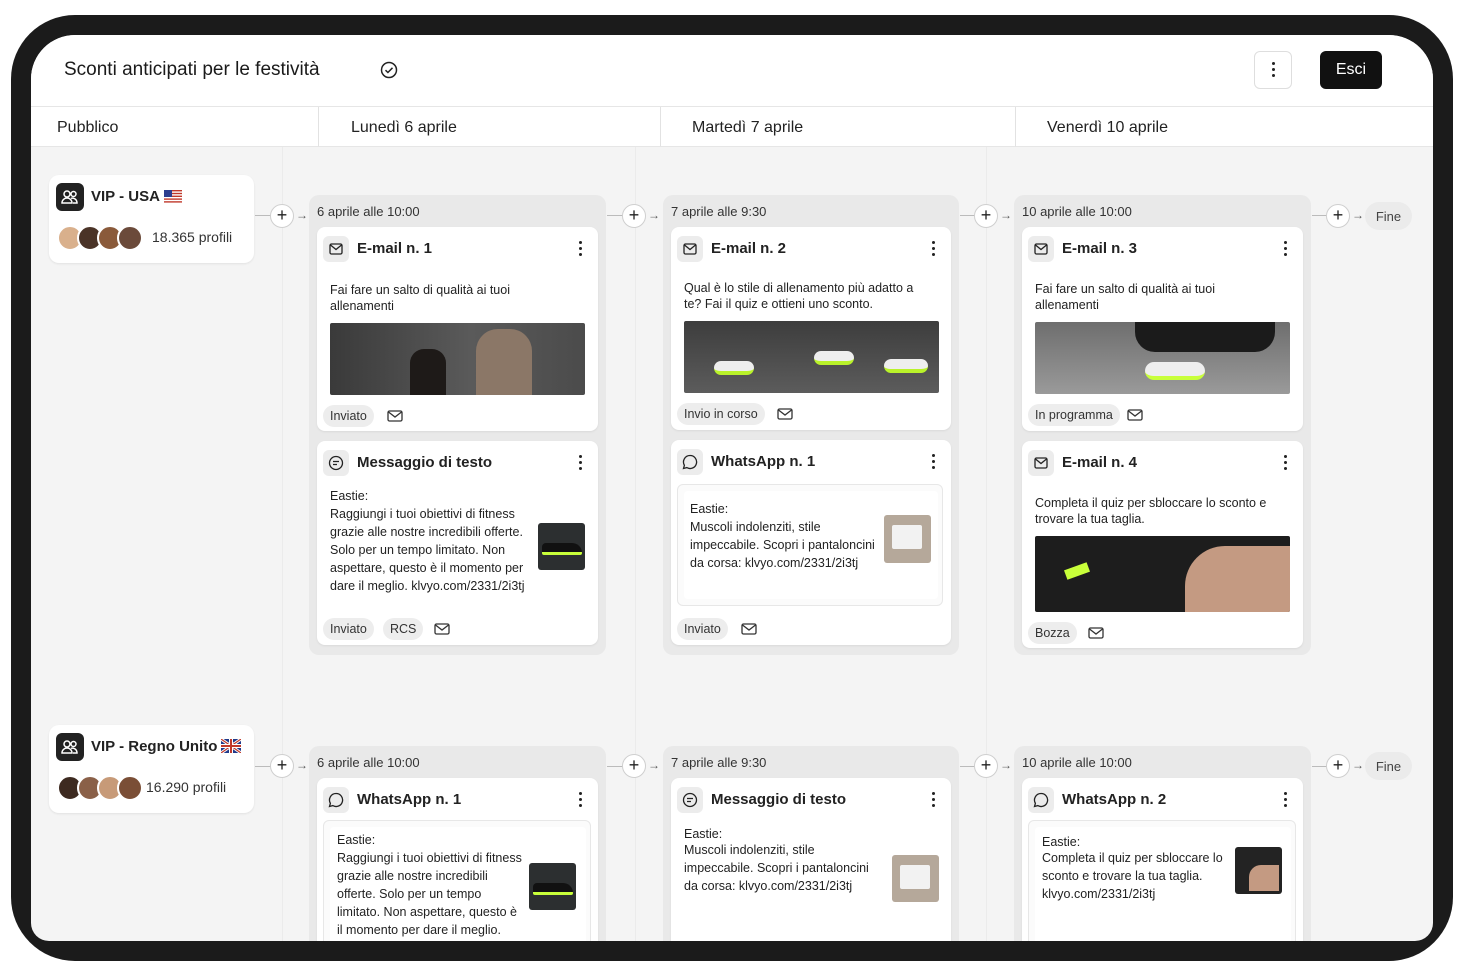  I want to click on email-preview-image, so click(1162, 574).